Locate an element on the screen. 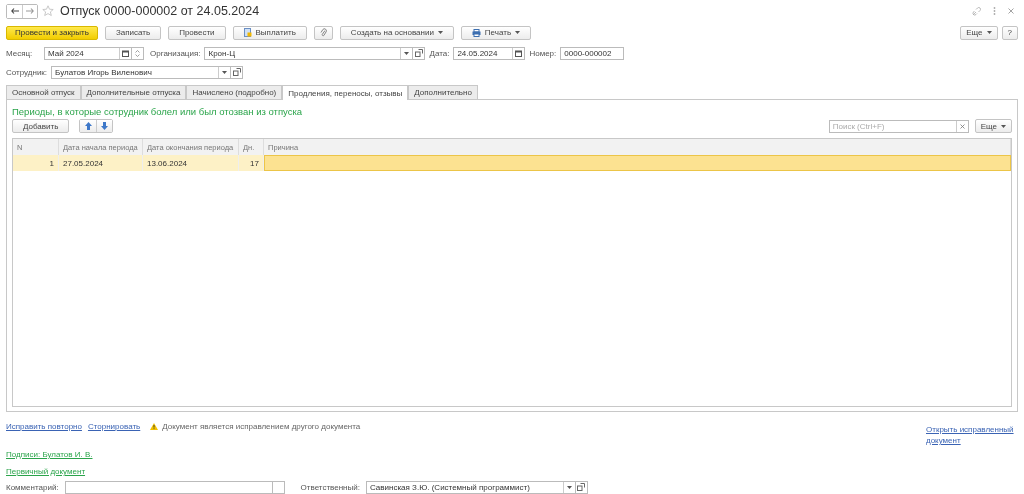 The image size is (1024, 494). field-label: Сотрудник: is located at coordinates (27, 72).